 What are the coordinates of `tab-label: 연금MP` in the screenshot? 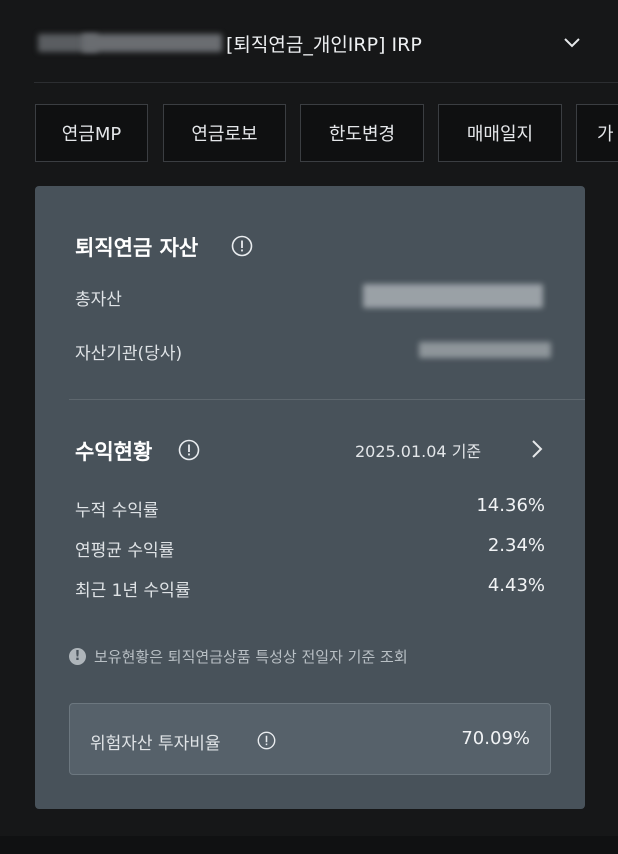 It's located at (91, 134).